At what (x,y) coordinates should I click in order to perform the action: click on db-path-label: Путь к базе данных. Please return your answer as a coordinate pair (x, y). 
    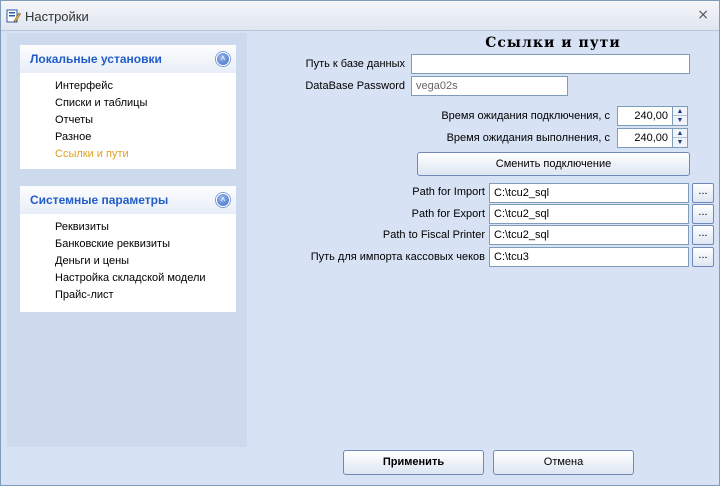
    Looking at the image, I should click on (355, 64).